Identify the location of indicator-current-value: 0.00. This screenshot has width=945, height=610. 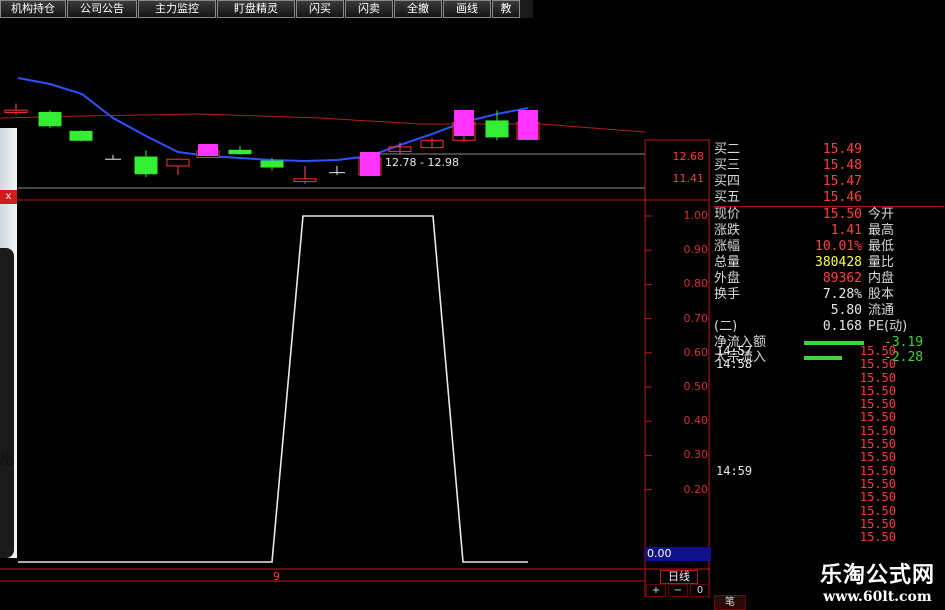
(678, 554).